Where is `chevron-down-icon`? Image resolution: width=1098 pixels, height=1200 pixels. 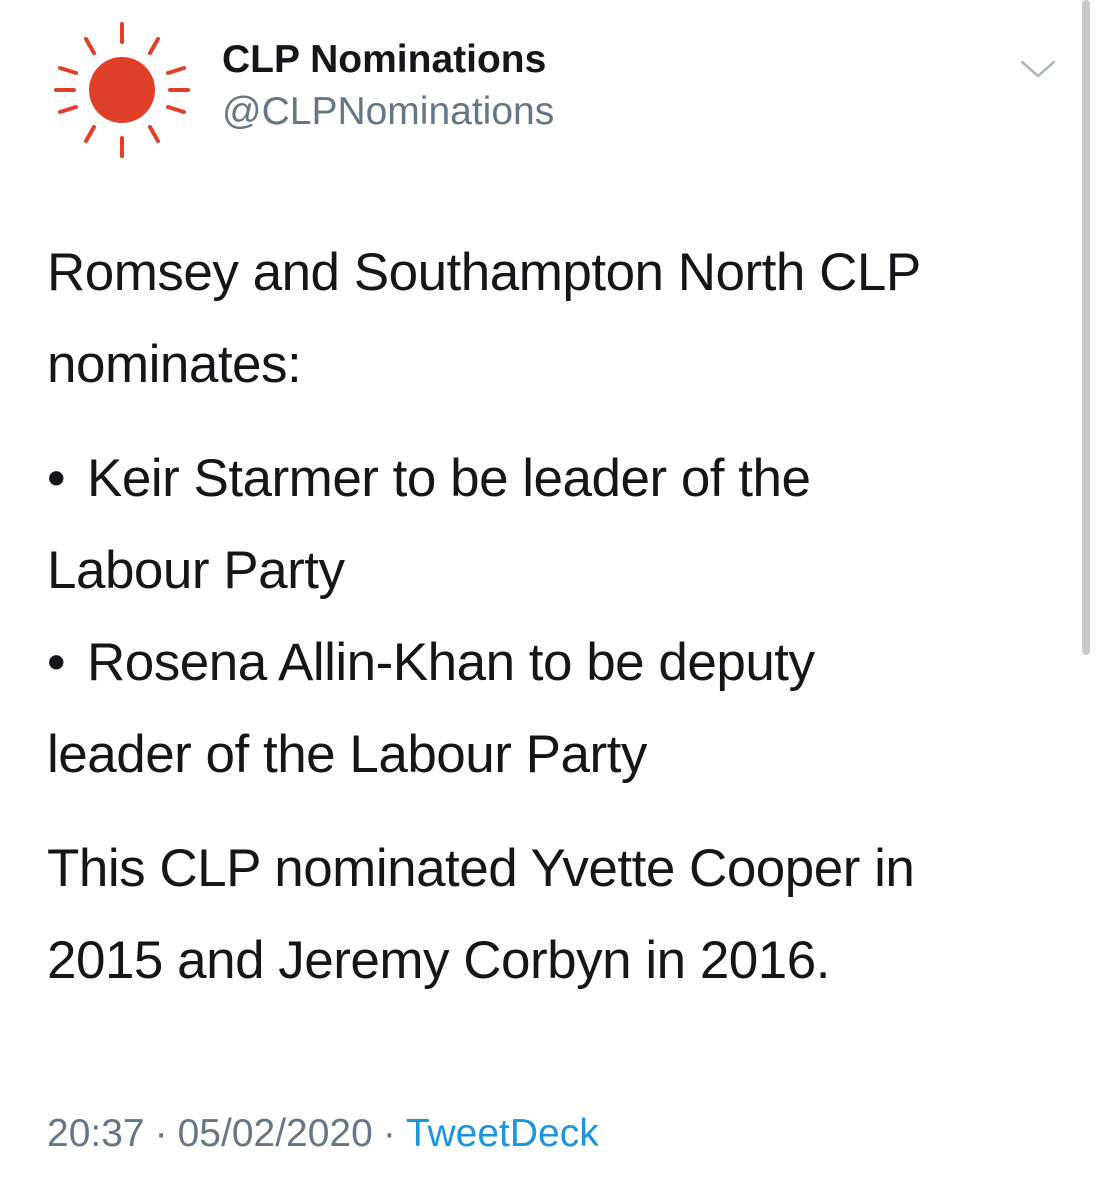
chevron-down-icon is located at coordinates (1038, 69).